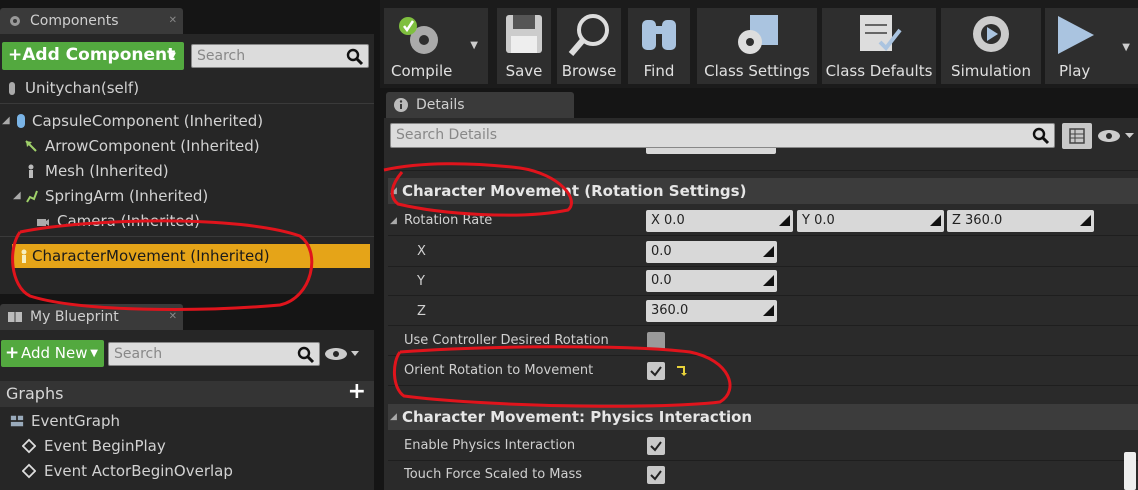  What do you see at coordinates (562, 376) in the screenshot?
I see `annotation-circle-orient` at bounding box center [562, 376].